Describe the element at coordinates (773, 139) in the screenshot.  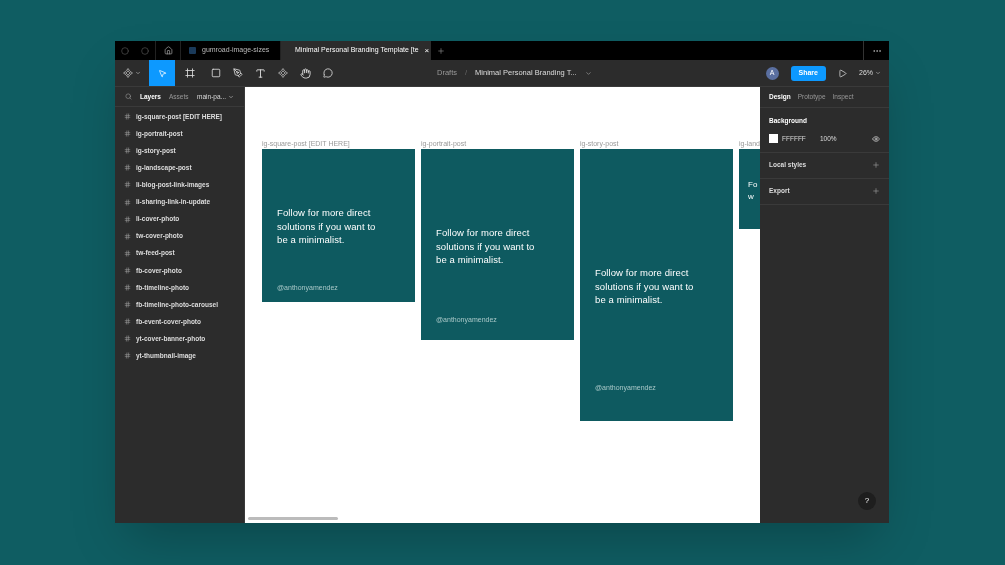
I see `color-swatch` at that location.